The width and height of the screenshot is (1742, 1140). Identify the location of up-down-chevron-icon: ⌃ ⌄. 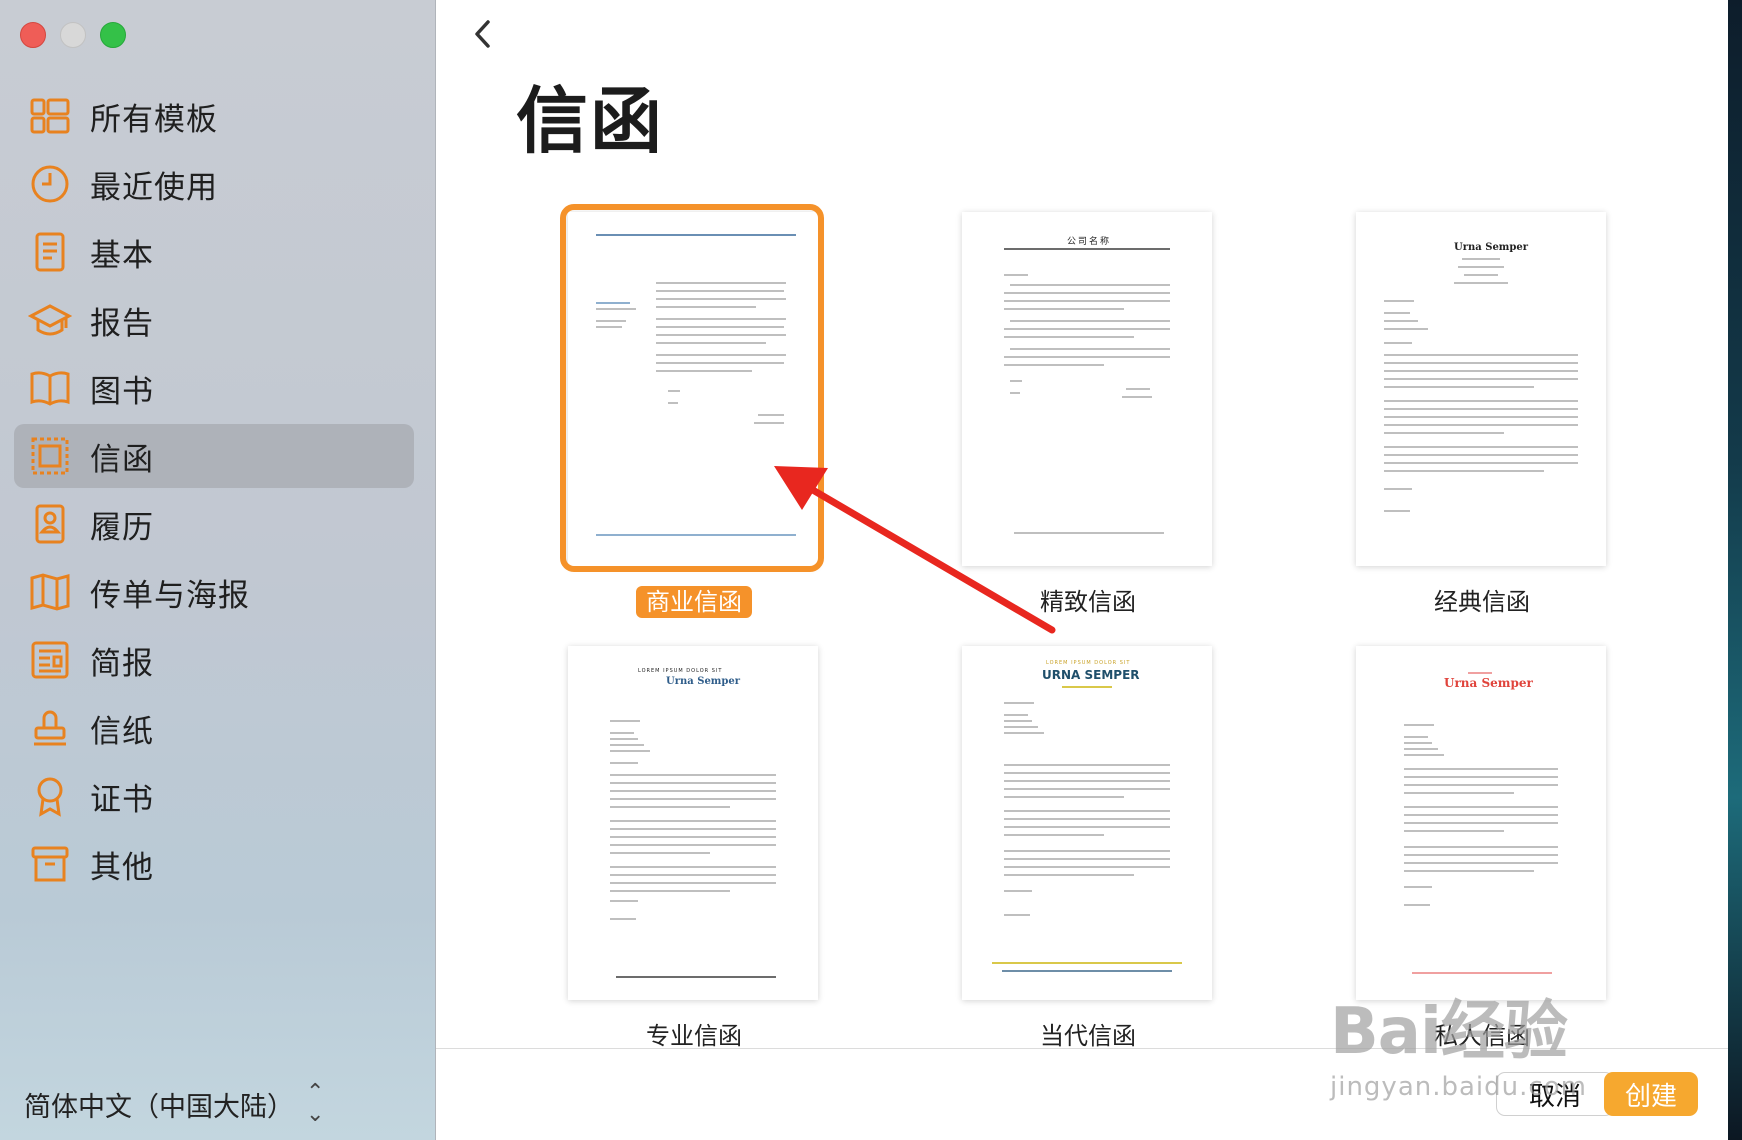
(315, 1103).